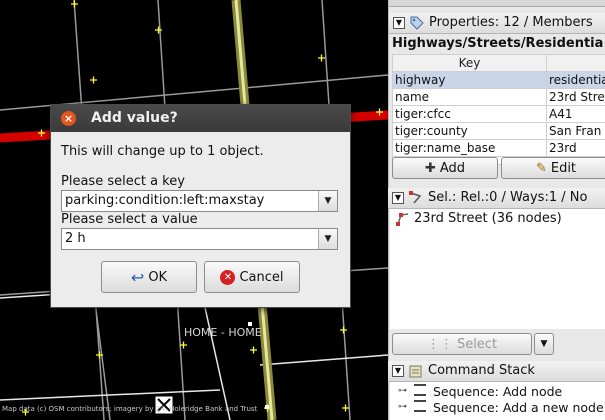 This screenshot has width=605, height=420. Describe the element at coordinates (508, 197) in the screenshot. I see `selection-panel-title: Sel.: Rel.:0 / Ways:1 / No` at that location.